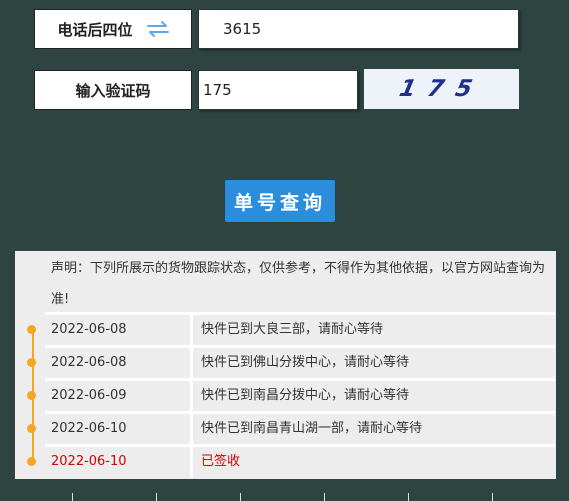 This screenshot has width=569, height=501. I want to click on tracking-row-latest: 2022-06-10 已签收, so click(291, 460).